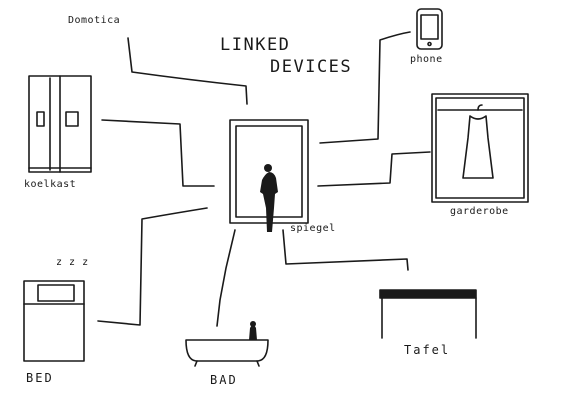 This screenshot has height=408, width=561. I want to click on label-phone: phone, so click(426, 59).